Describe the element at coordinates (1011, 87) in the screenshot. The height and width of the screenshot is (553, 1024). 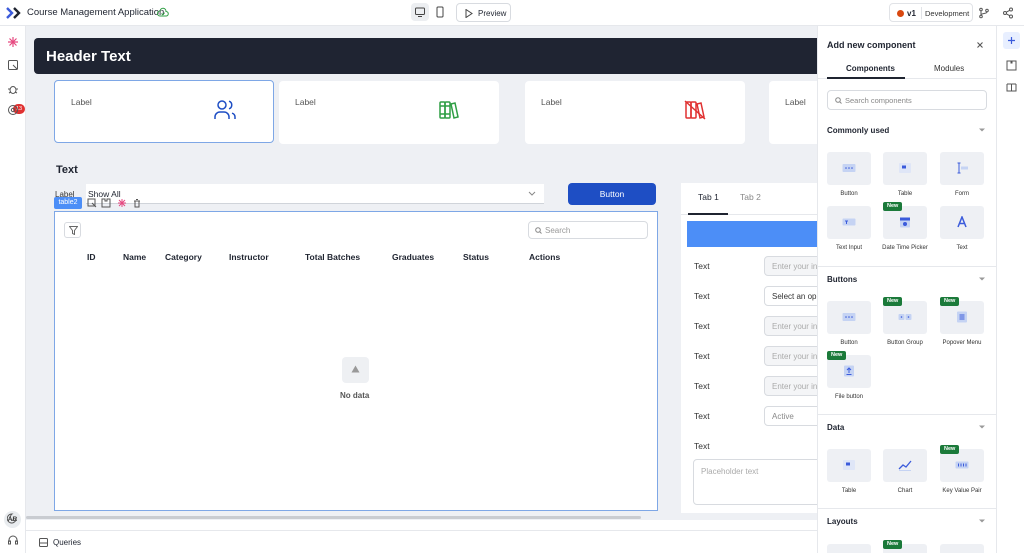
I see `docs-book-icon` at that location.